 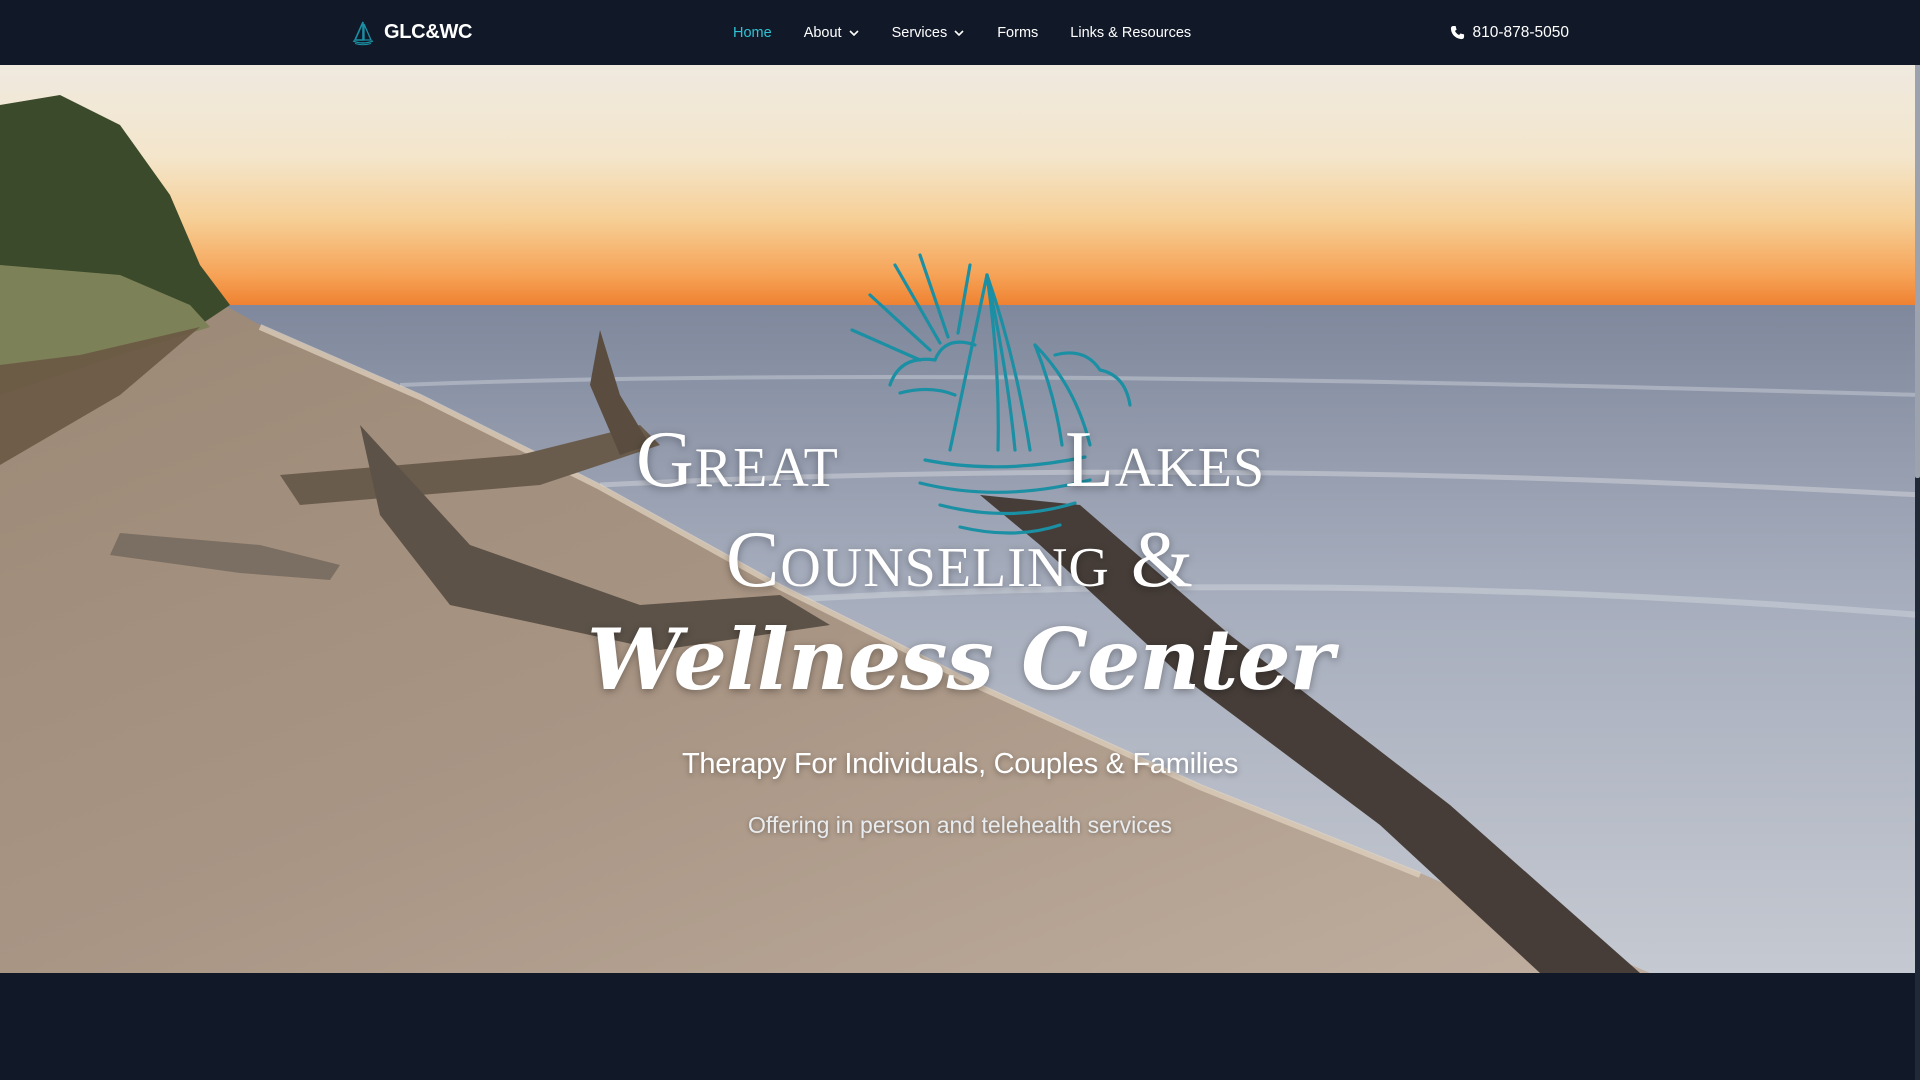 I want to click on nav-item-services: Services, so click(x=929, y=33).